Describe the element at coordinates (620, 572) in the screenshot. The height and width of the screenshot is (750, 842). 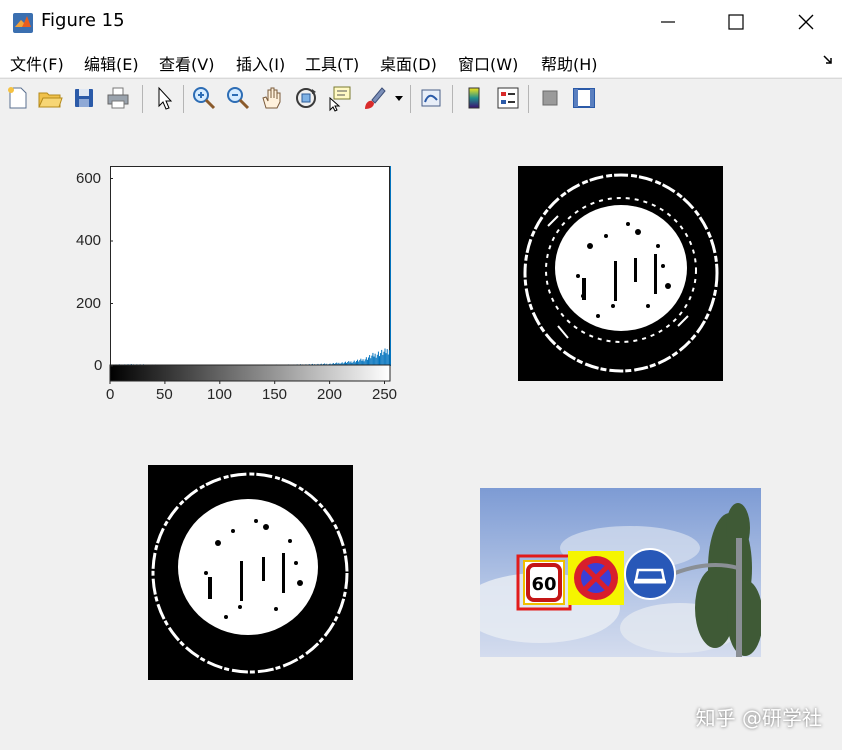
I see `scene-image: 60` at that location.